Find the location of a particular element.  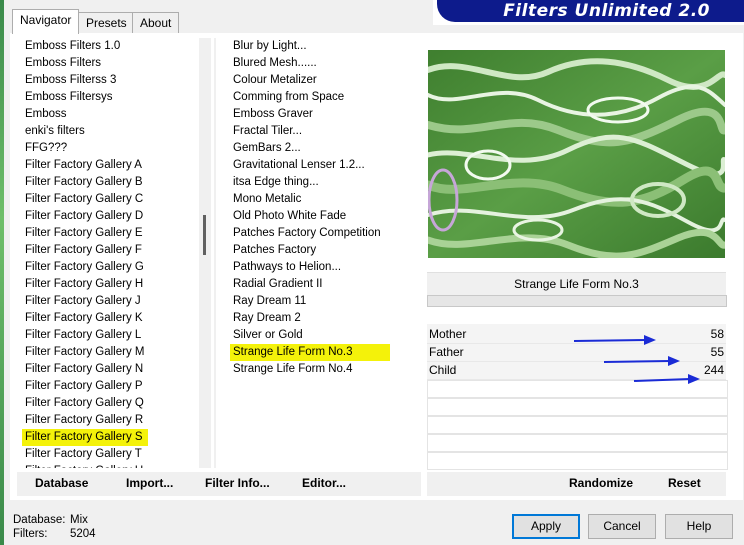

category-list-item: Filter Factory Gallery A is located at coordinates (85, 165).